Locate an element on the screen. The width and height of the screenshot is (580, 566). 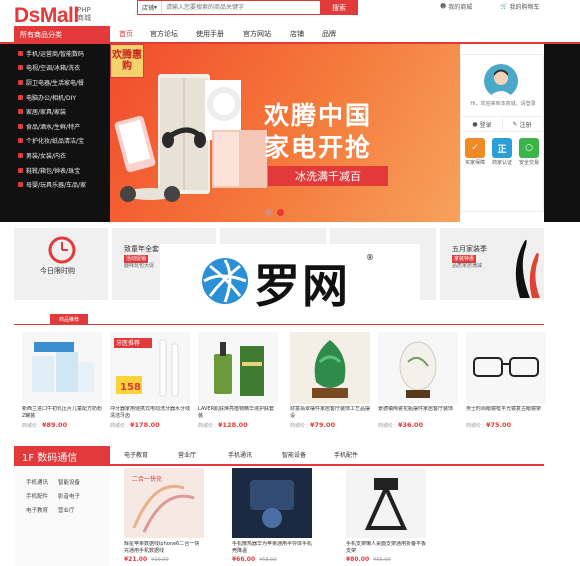
product-name: LAVER肌肤焕亮植物精华液护肤套装 is located at coordinates (238, 413).